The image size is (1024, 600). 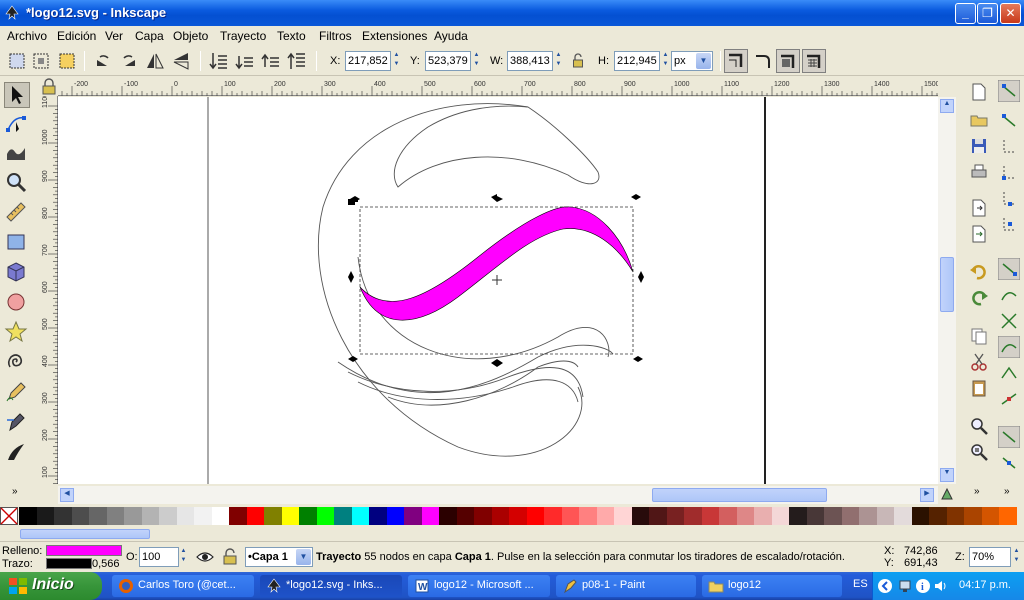 I want to click on scroll-down-icon: ▼, so click(x=947, y=475).